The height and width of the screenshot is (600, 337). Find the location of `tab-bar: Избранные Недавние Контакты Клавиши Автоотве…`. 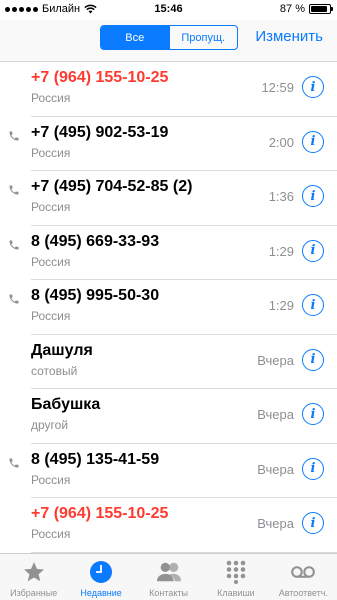

tab-bar: Избранные Недавние Контакты Клавиши Автоотве… is located at coordinates (168, 576).